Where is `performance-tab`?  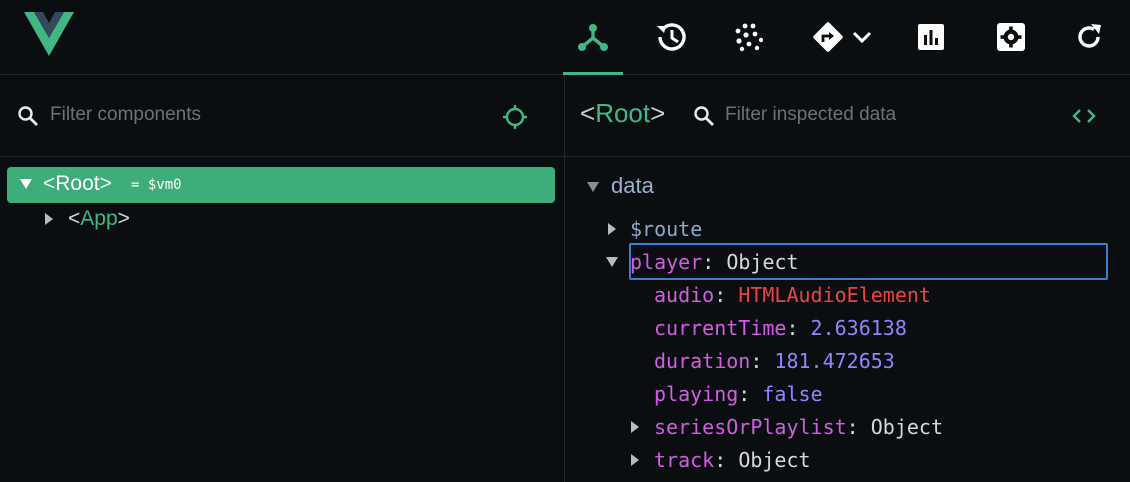
performance-tab is located at coordinates (931, 37).